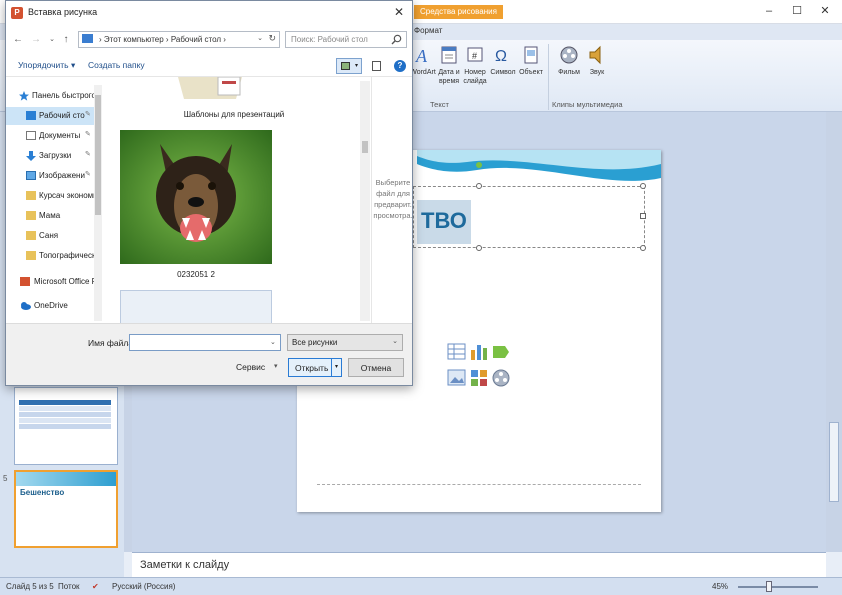 This screenshot has width=842, height=595. I want to click on refresh-icon: ↻, so click(272, 38).